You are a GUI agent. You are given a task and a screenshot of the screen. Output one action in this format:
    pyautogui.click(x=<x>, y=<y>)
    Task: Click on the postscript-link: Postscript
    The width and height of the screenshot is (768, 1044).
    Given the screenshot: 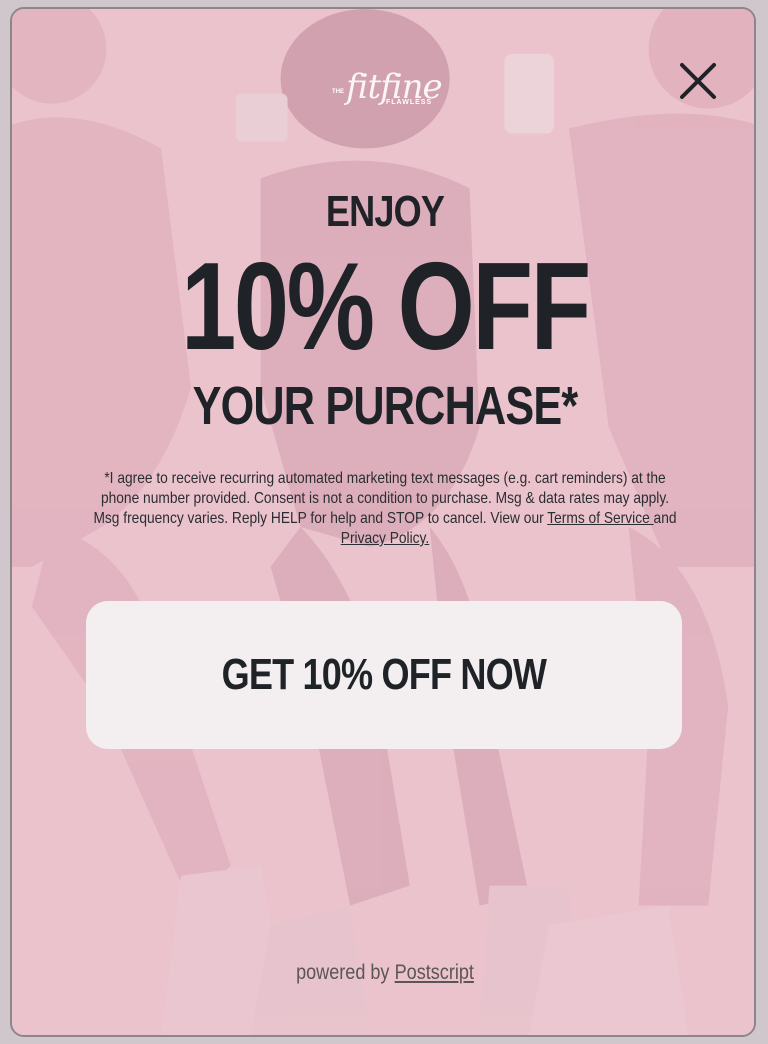 What is the action you would take?
    pyautogui.click(x=434, y=972)
    